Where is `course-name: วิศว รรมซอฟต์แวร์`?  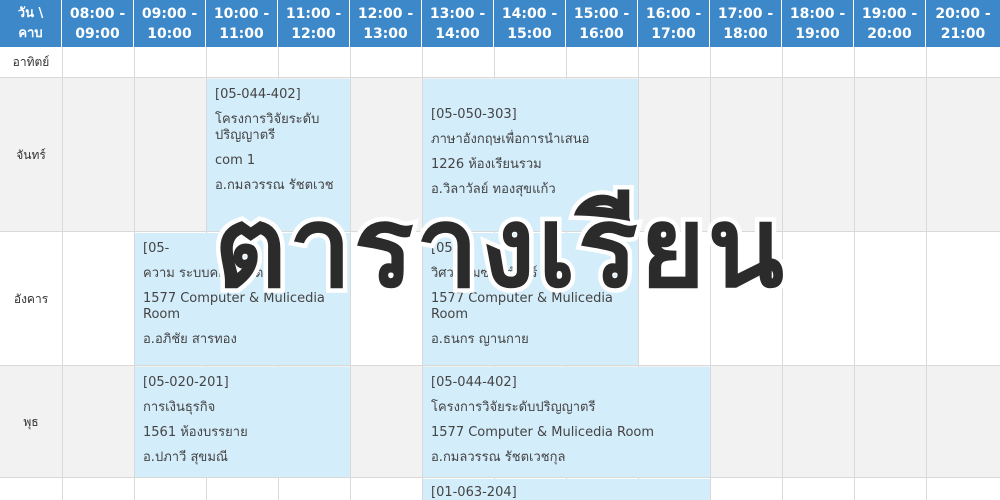
course-name: วิศว รรมซอฟต์แวร์ is located at coordinates (484, 273).